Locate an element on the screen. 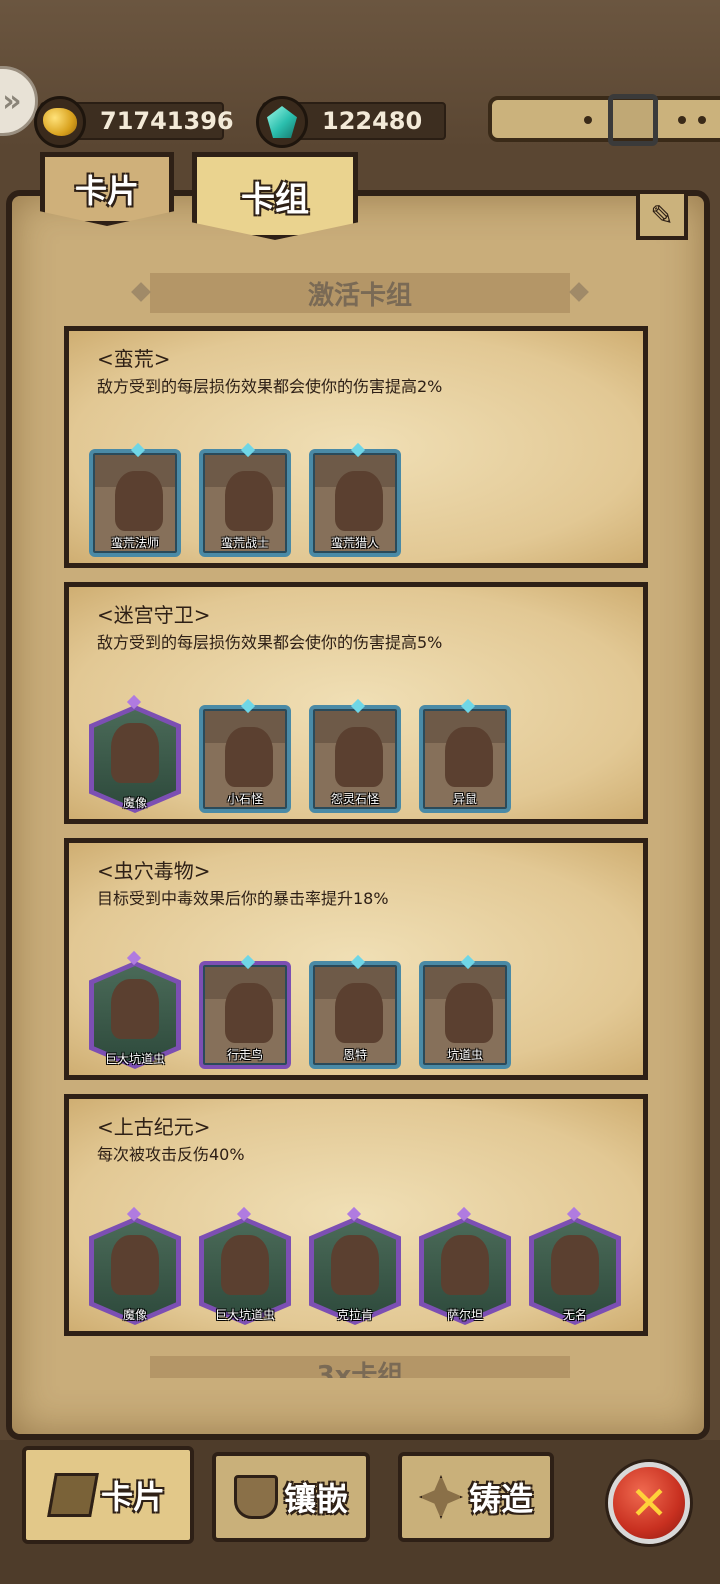  gold-counter: 71741396 is located at coordinates (134, 122).